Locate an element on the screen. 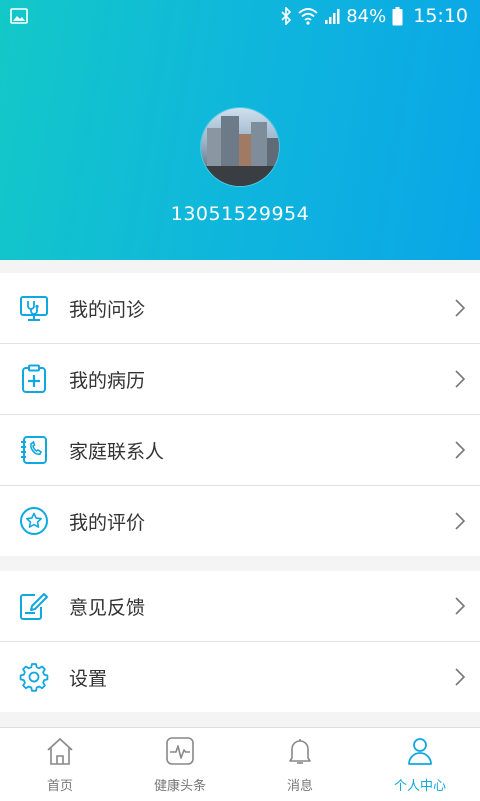 The image size is (480, 801). menu-item-label: 我的问诊 is located at coordinates (107, 309).